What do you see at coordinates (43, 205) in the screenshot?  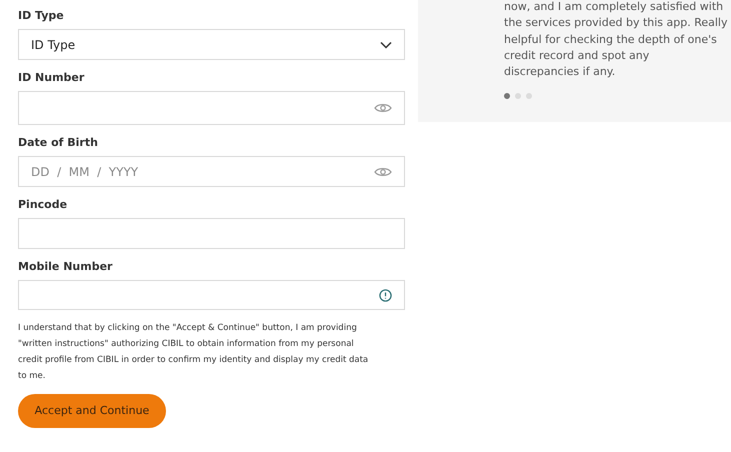 I see `field-label: Pincode` at bounding box center [43, 205].